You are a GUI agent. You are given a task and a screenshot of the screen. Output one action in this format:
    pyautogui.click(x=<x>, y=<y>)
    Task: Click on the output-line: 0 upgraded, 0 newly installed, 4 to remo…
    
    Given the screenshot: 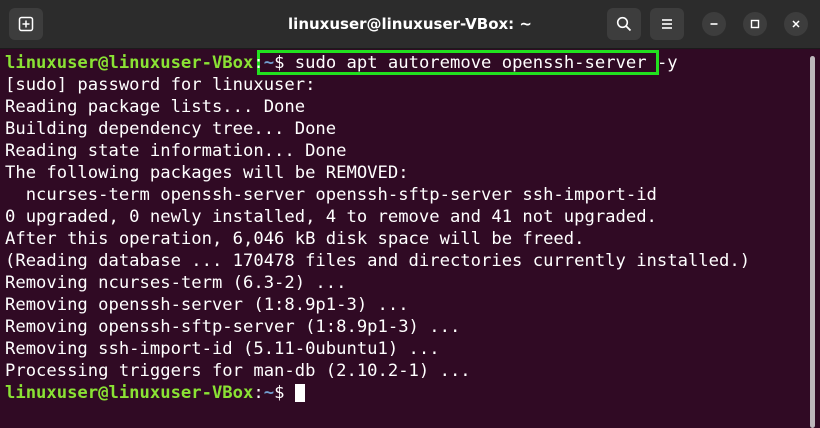 What is the action you would take?
    pyautogui.click(x=331, y=217)
    